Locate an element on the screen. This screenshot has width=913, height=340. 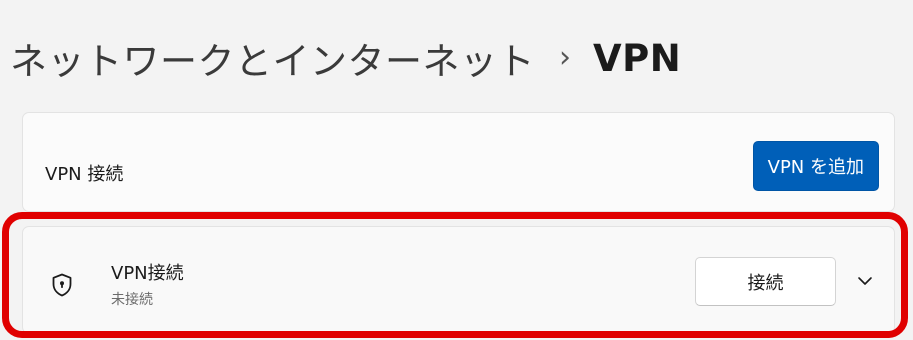
vpn-connection-status: 未接続 is located at coordinates (132, 300).